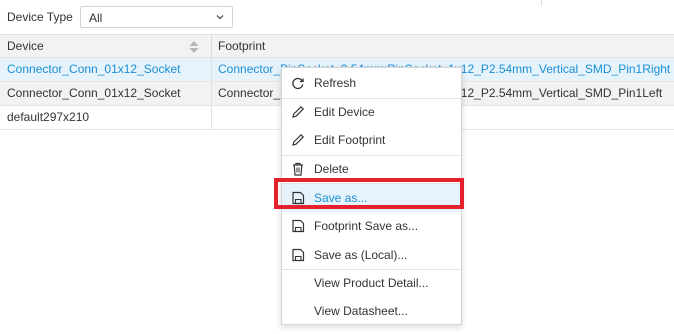 This screenshot has width=674, height=334. Describe the element at coordinates (298, 83) in the screenshot. I see `refresh-icon` at that location.